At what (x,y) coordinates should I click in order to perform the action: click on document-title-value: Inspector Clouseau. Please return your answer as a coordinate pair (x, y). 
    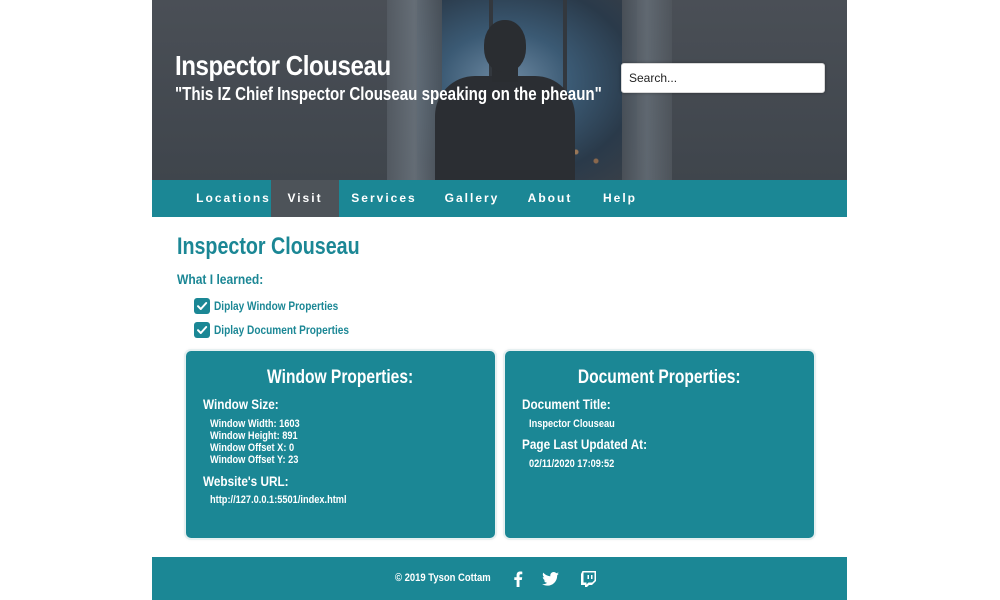
    Looking at the image, I should click on (572, 424).